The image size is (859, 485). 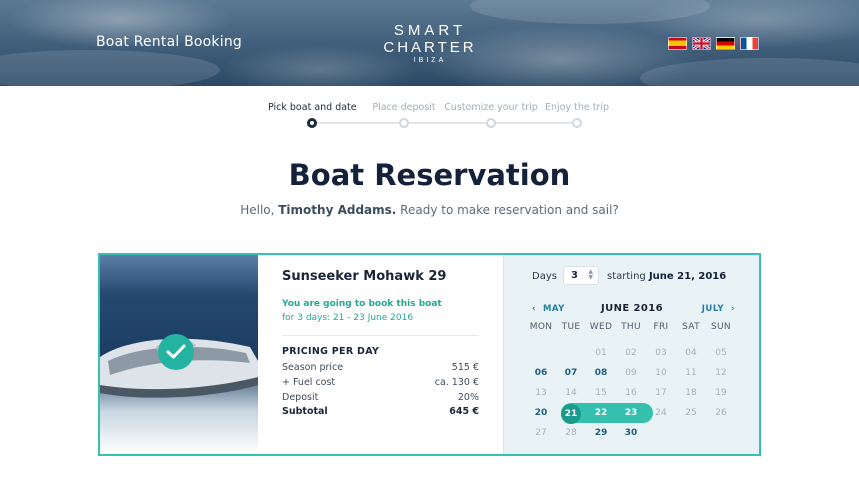 I want to click on next-month-button: JULY ›, so click(x=718, y=309).